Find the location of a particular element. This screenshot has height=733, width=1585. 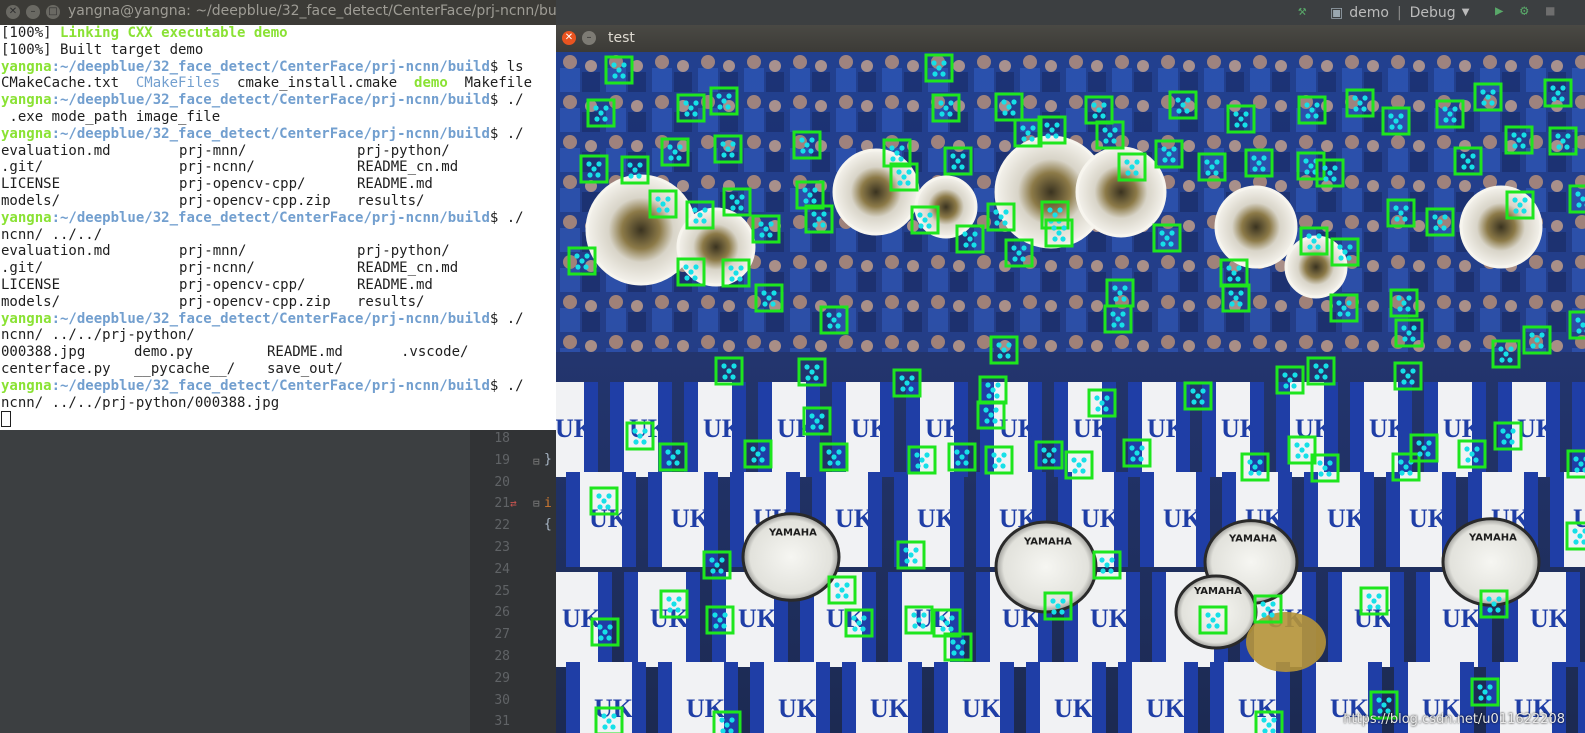

file-entry: prj-opencv-cpp.zip is located at coordinates (255, 301).